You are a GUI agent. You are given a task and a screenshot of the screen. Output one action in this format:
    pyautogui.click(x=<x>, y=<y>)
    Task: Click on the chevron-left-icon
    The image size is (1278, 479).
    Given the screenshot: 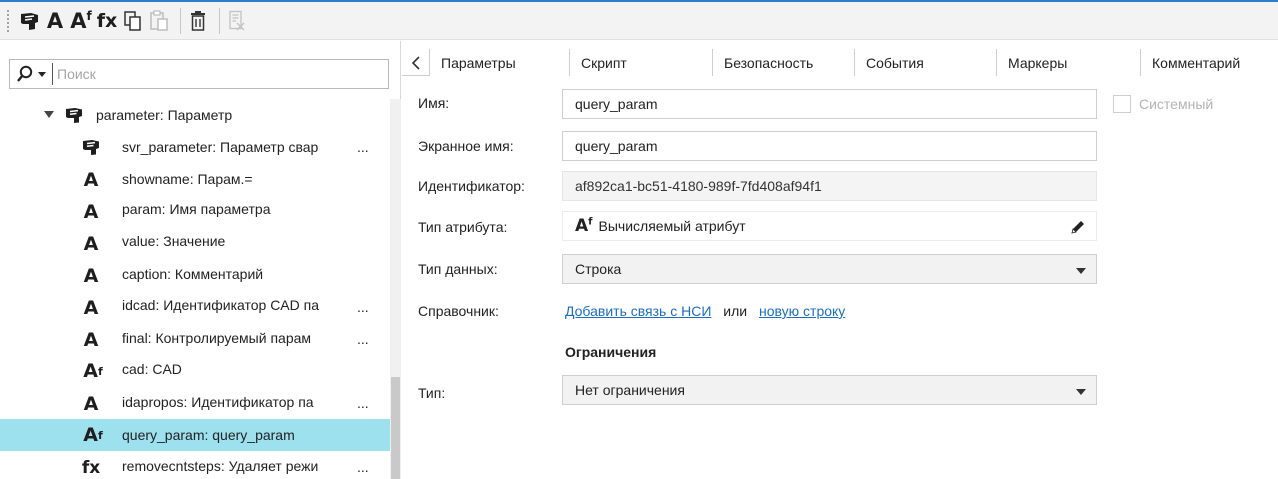 What is the action you would take?
    pyautogui.click(x=416, y=62)
    